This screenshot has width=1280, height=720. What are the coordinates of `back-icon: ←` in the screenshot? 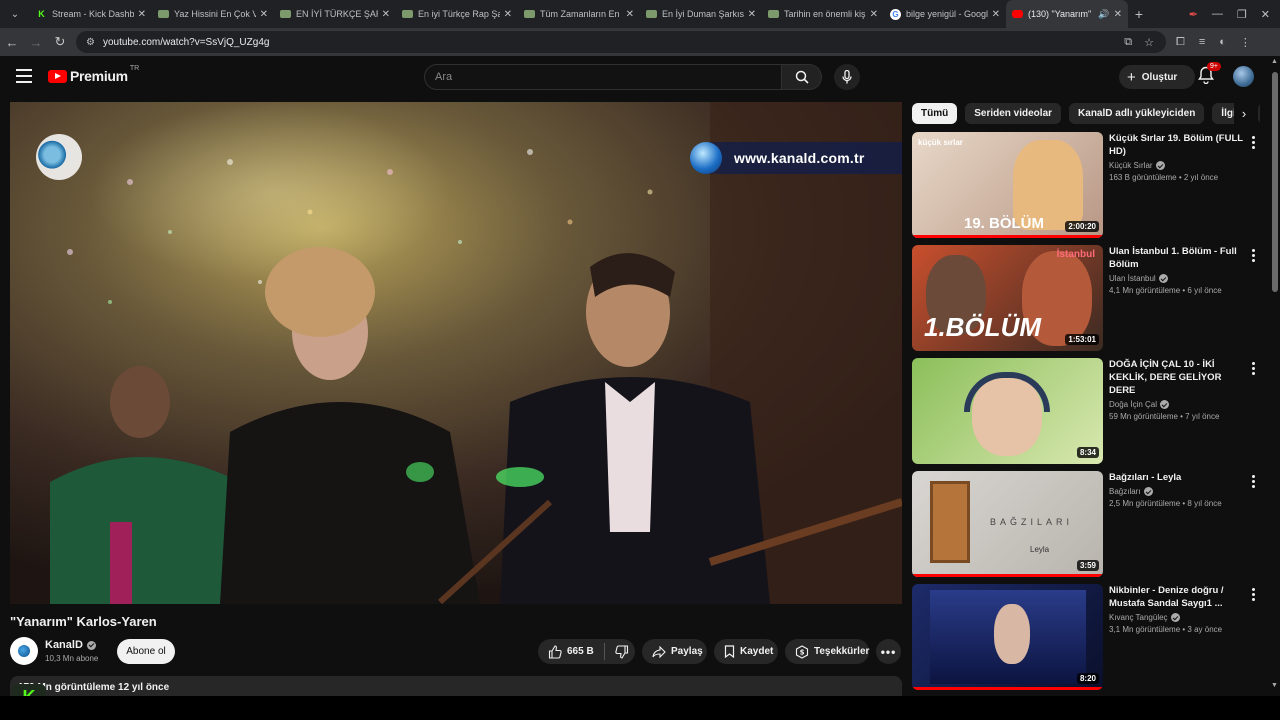 It's located at (12, 42).